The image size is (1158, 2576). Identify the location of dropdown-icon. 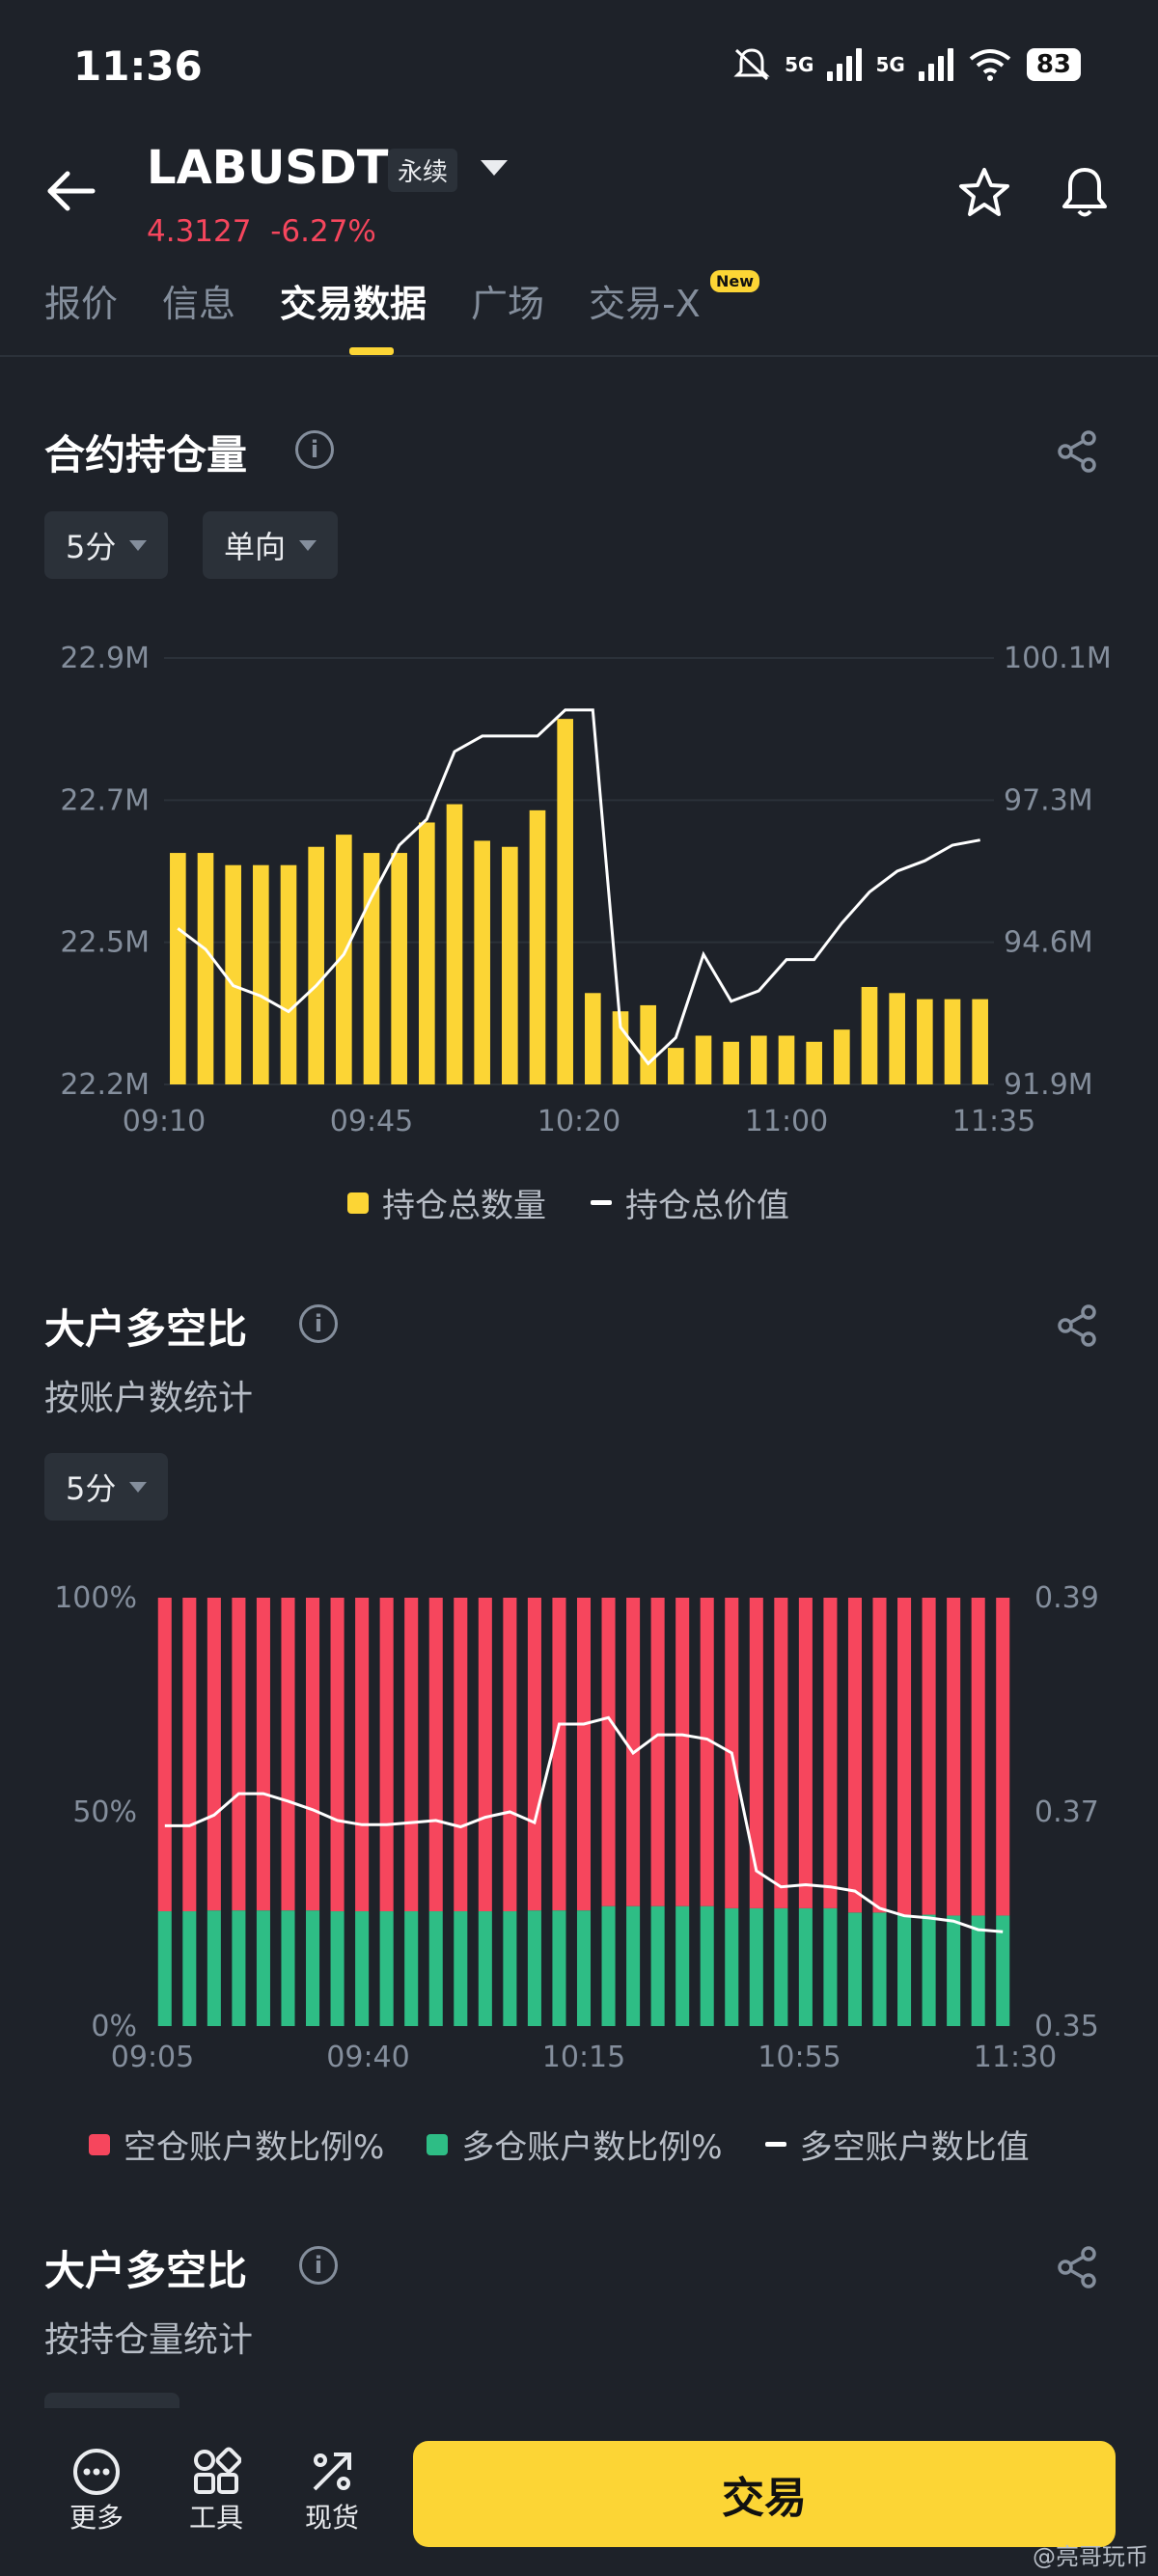
(308, 545).